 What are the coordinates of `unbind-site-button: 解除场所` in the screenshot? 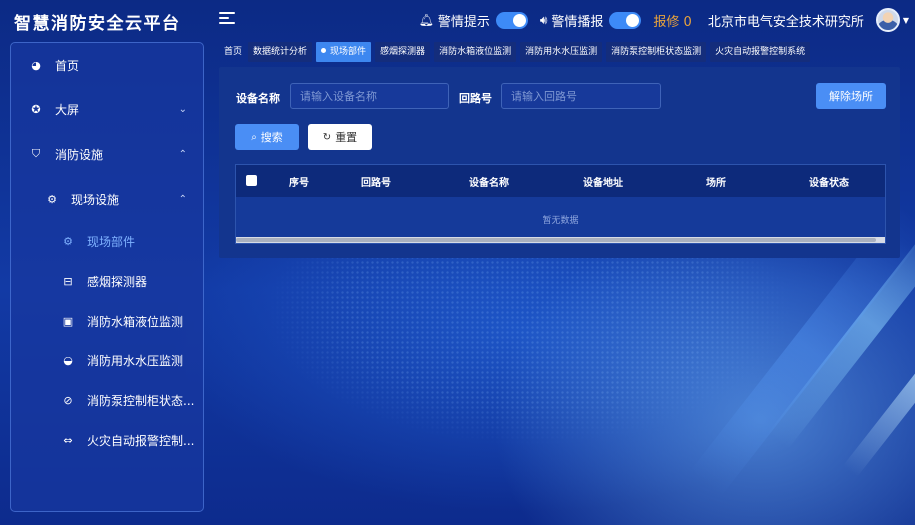 It's located at (851, 96).